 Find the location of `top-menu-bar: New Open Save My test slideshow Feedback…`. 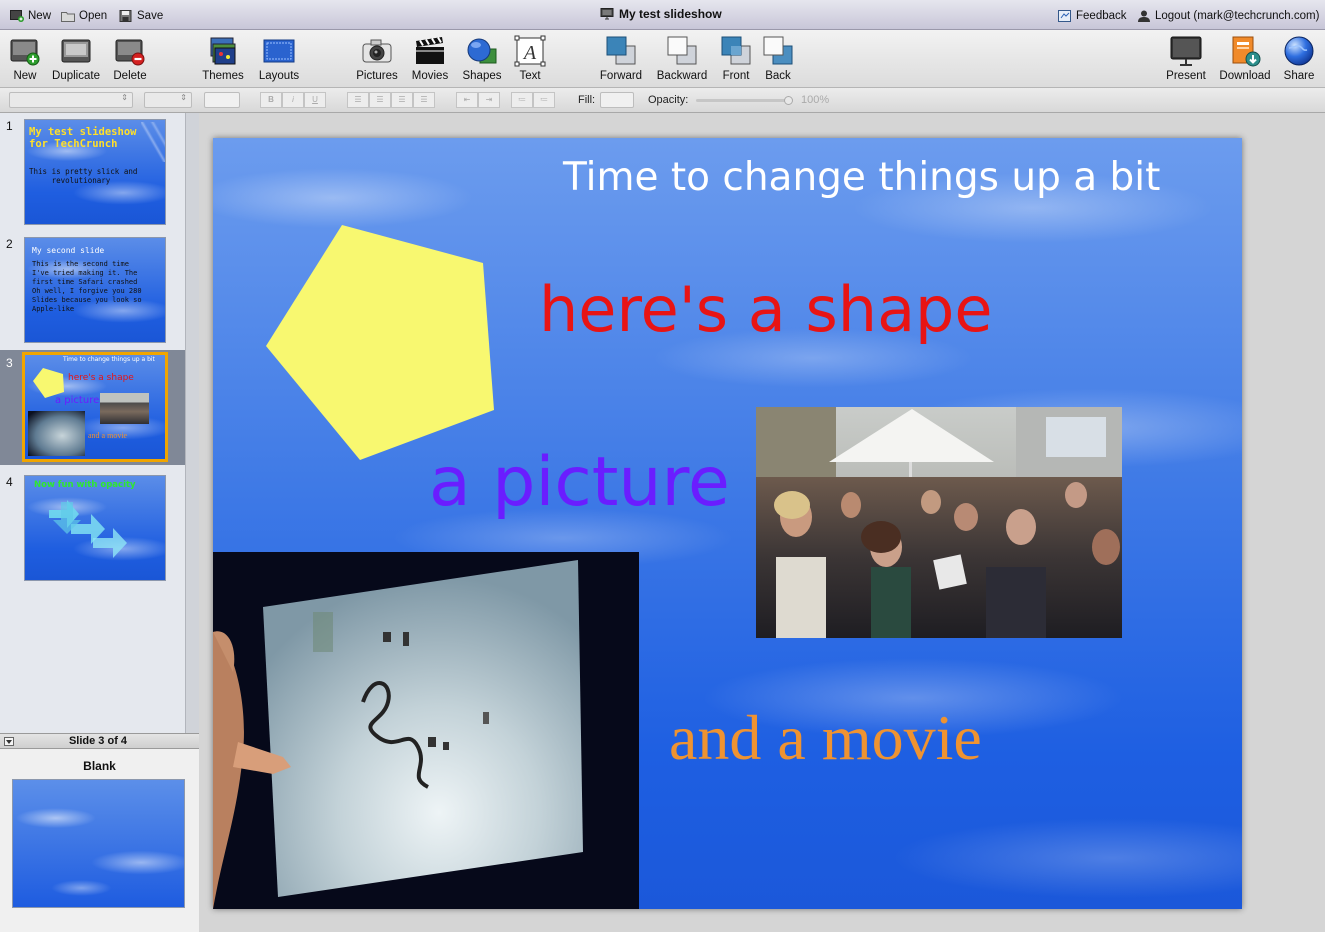

top-menu-bar: New Open Save My test slideshow Feedback… is located at coordinates (662, 15).